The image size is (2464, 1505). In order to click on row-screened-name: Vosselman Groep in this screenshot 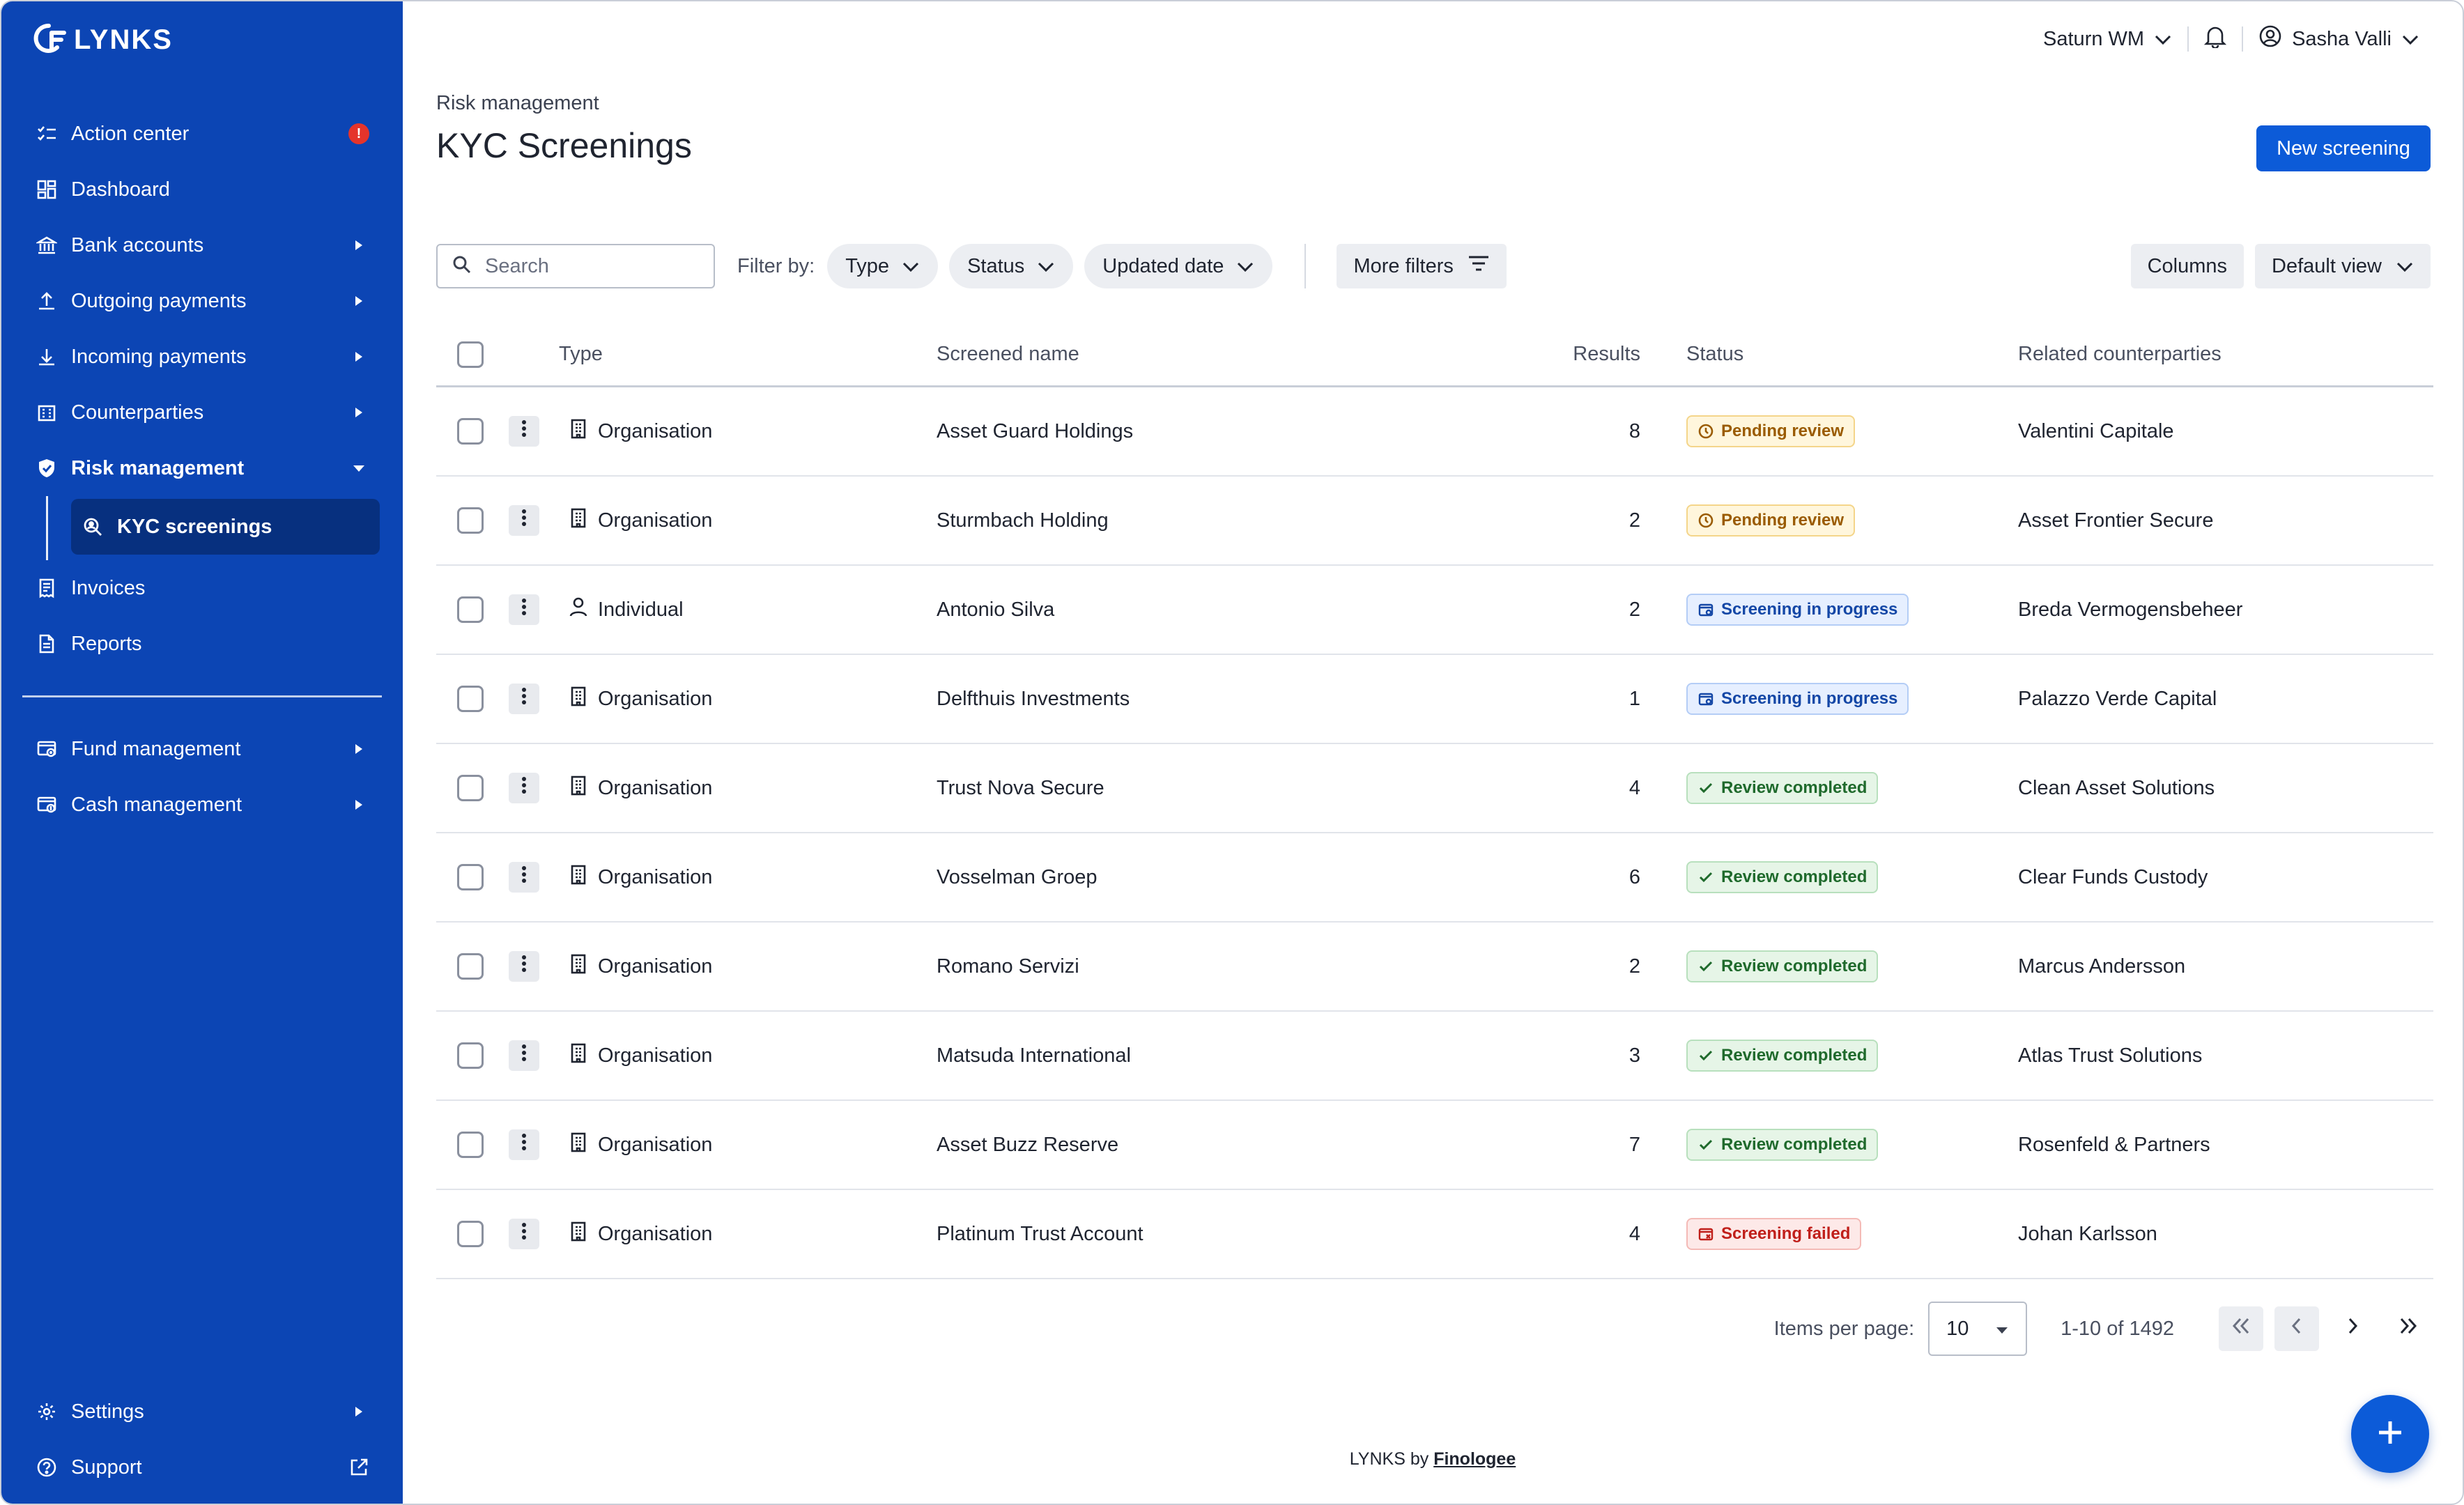, I will do `click(1017, 877)`.